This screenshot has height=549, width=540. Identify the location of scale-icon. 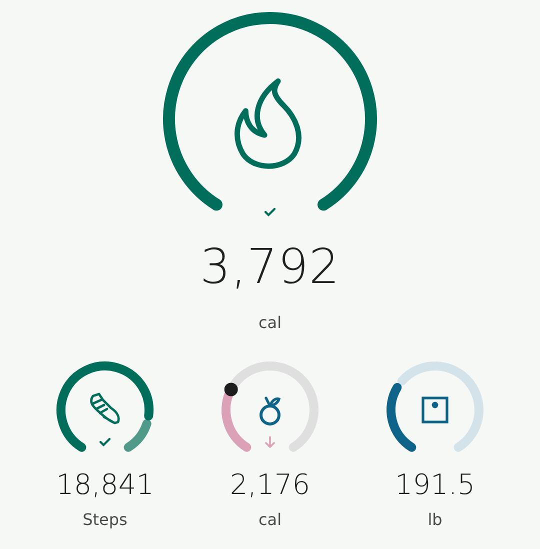
(435, 410).